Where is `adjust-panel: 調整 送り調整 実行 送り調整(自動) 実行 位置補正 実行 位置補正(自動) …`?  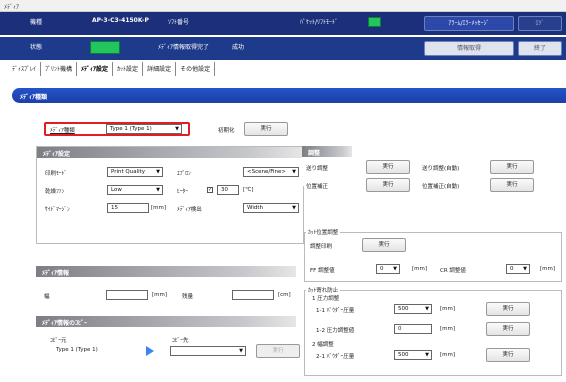 adjust-panel: 調整 送り調整 実行 送り調整(自動) 実行 位置補正 実行 位置補正(自動) … is located at coordinates (433, 169).